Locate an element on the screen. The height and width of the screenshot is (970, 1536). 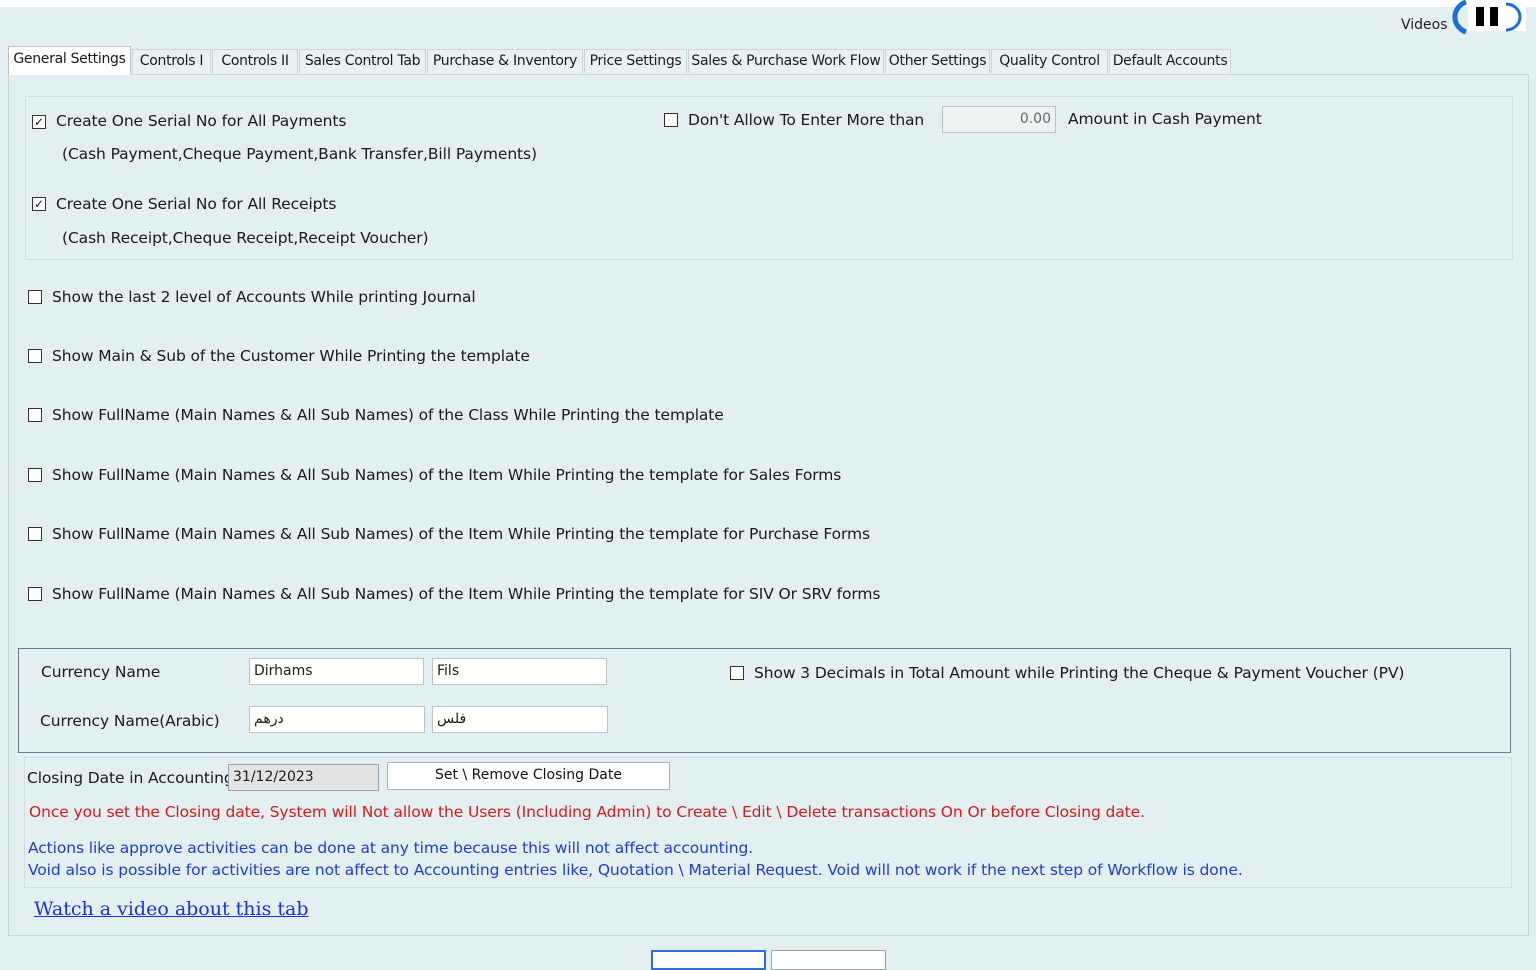
currency-name-main-input: Dirhams is located at coordinates (336, 671).